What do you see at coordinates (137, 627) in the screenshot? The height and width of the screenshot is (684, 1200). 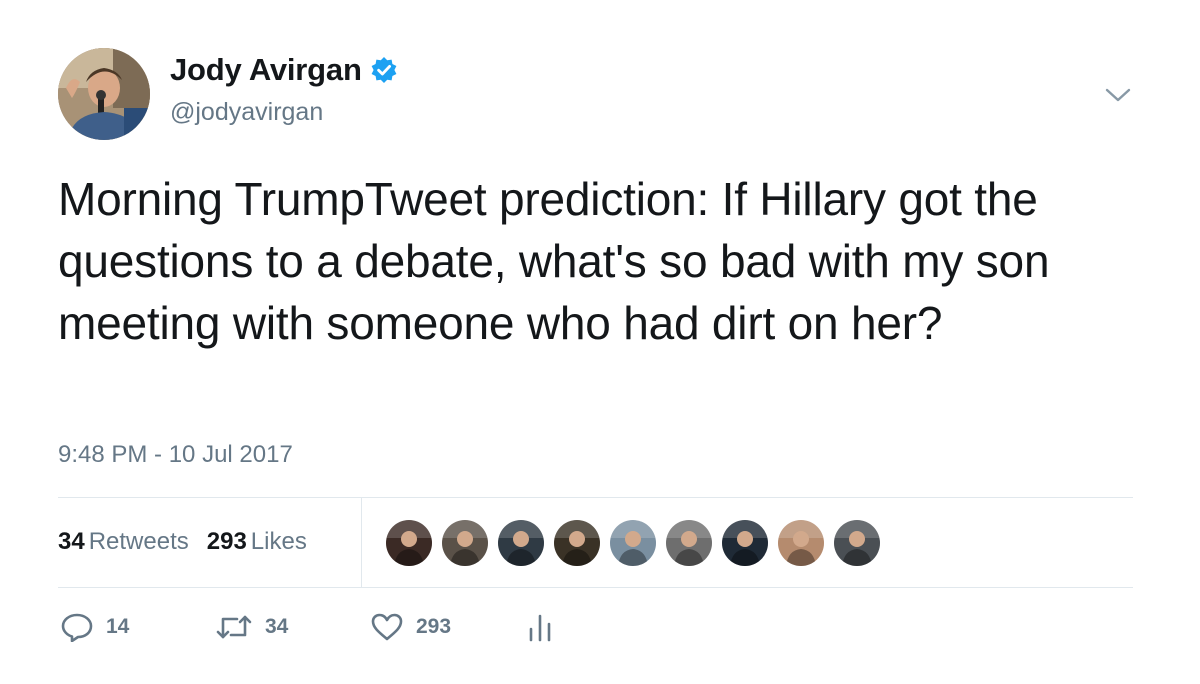 I see `reply-button: 14` at bounding box center [137, 627].